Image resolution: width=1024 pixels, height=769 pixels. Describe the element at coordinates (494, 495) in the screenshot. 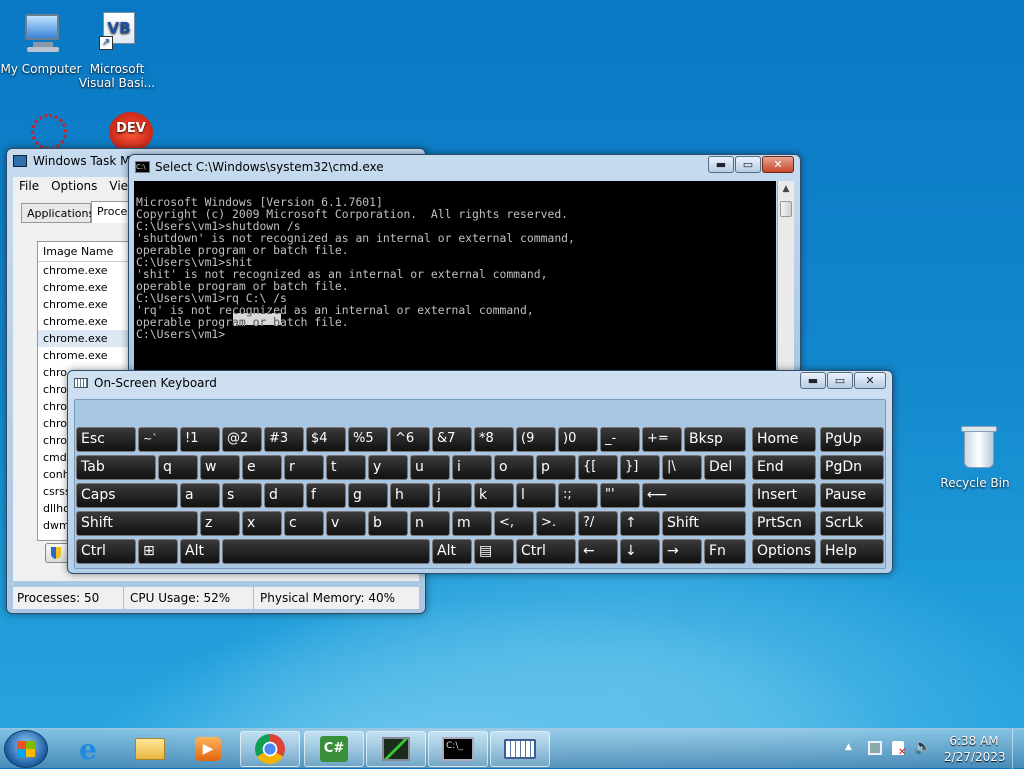

I see `key-k: k` at that location.